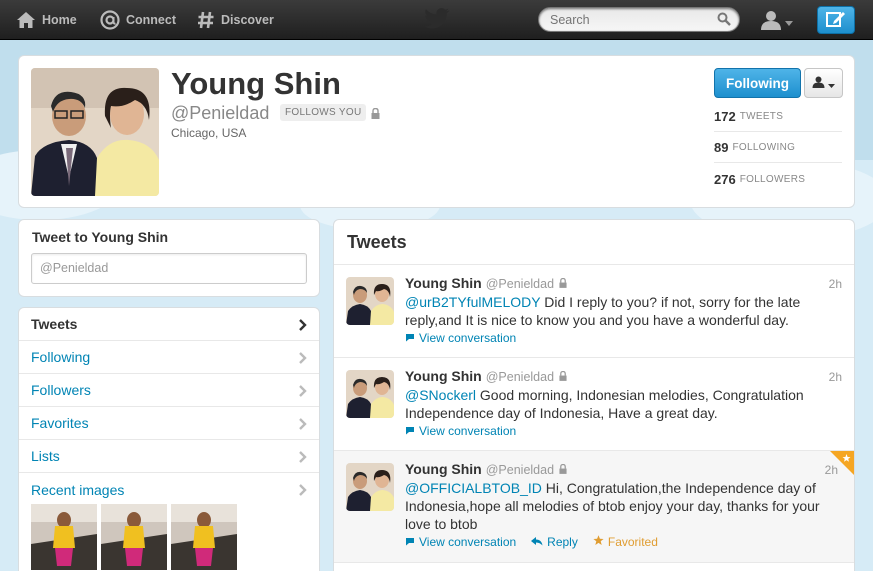 The image size is (873, 571). What do you see at coordinates (761, 116) in the screenshot?
I see `stat-tweets-label: TWEETS` at bounding box center [761, 116].